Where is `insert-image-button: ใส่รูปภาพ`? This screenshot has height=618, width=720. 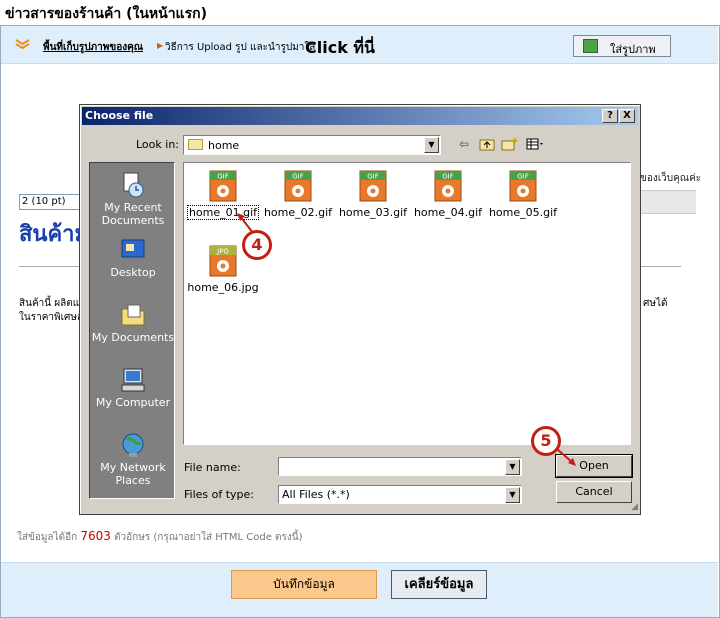 insert-image-button: ใส่รูปภาพ is located at coordinates (622, 46).